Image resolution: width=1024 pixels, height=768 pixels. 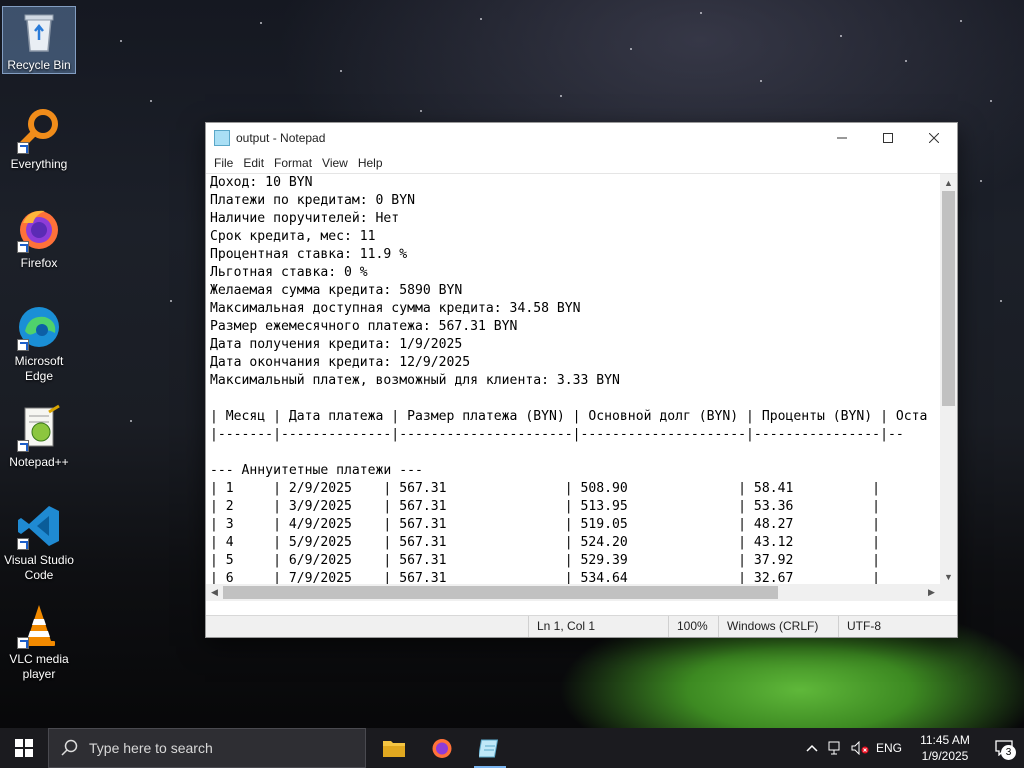 What do you see at coordinates (39, 526) in the screenshot?
I see `vscode-icon` at bounding box center [39, 526].